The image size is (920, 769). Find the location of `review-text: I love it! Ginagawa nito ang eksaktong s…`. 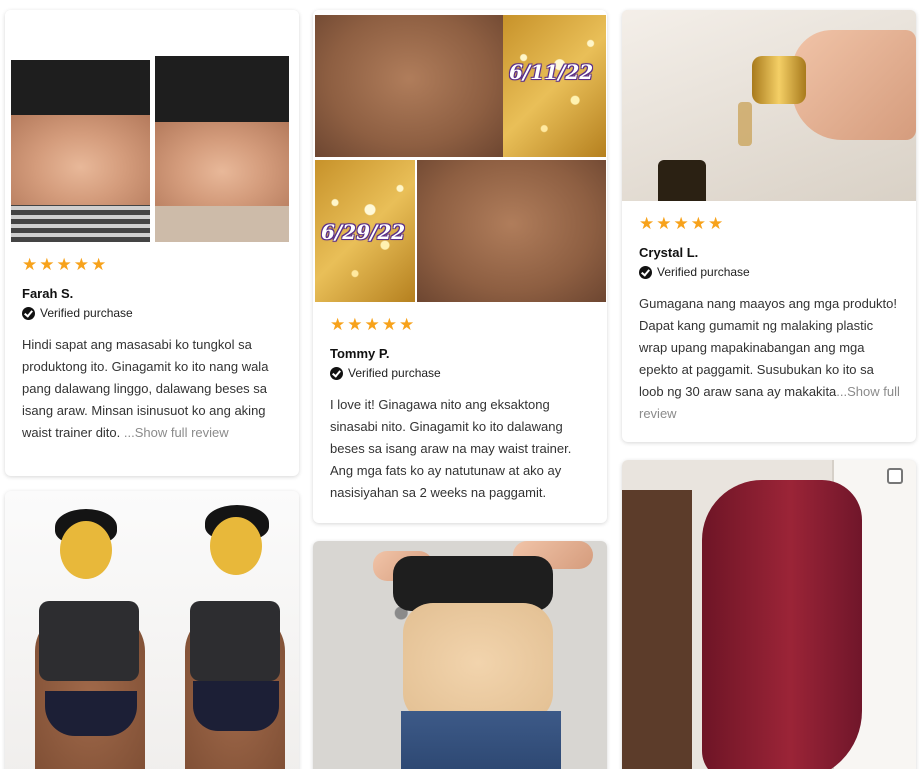

review-text: I love it! Ginagawa nito ang eksaktong s… is located at coordinates (451, 448).